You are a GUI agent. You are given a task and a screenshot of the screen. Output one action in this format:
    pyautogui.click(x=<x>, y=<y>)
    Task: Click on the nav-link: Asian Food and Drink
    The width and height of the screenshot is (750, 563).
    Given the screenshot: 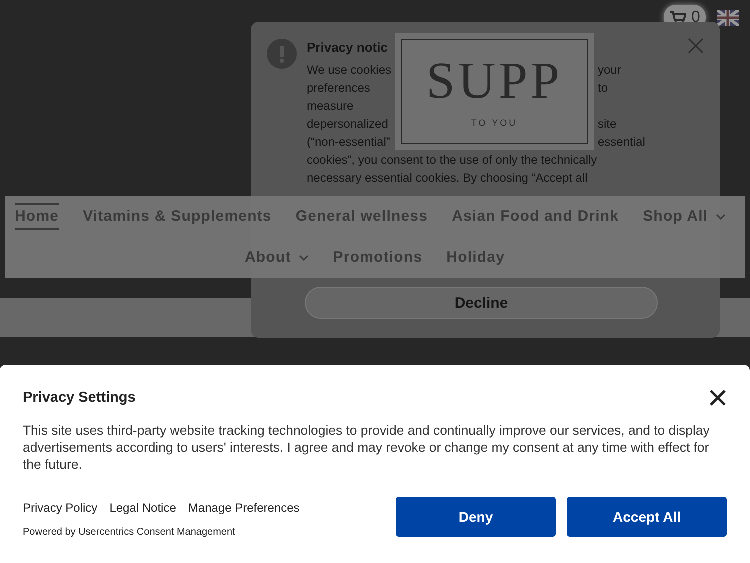 What is the action you would take?
    pyautogui.click(x=536, y=216)
    